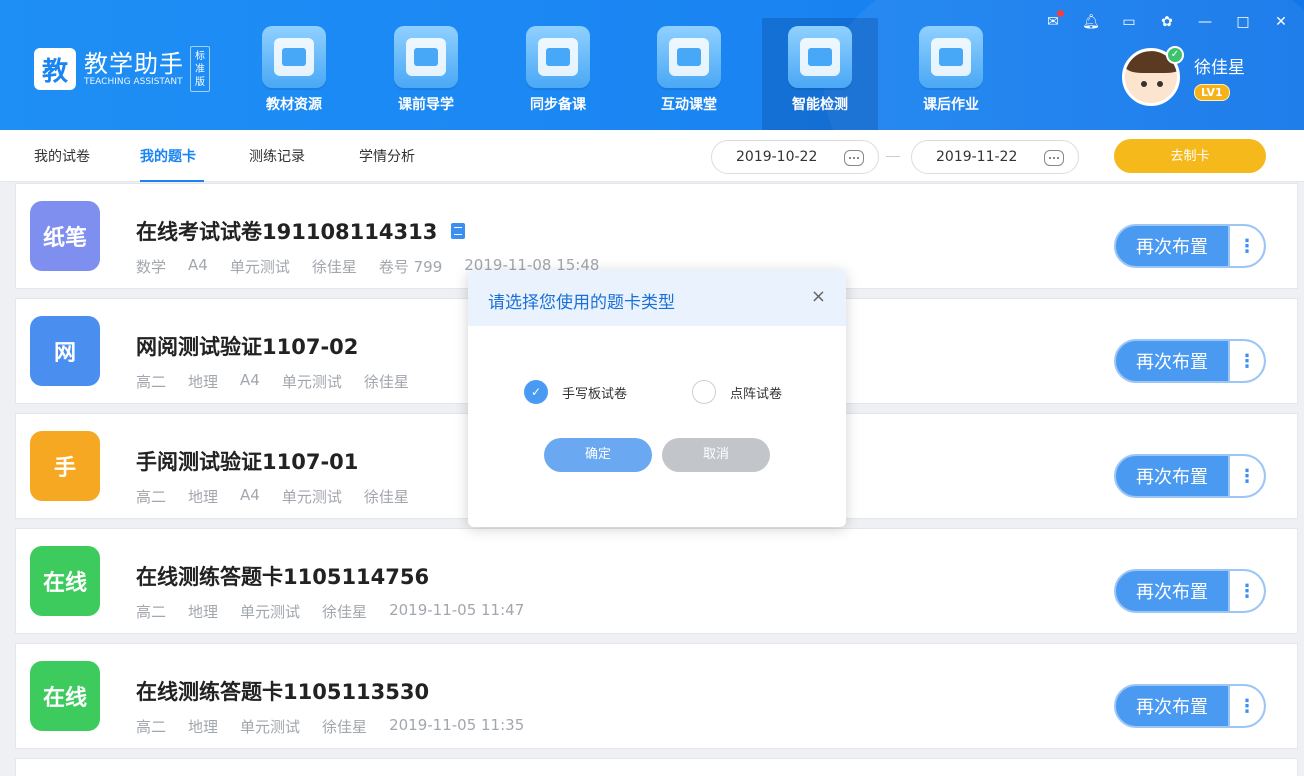 The image size is (1304, 776). I want to click on item-title: 在线测练答题卡1105113530, so click(283, 692).